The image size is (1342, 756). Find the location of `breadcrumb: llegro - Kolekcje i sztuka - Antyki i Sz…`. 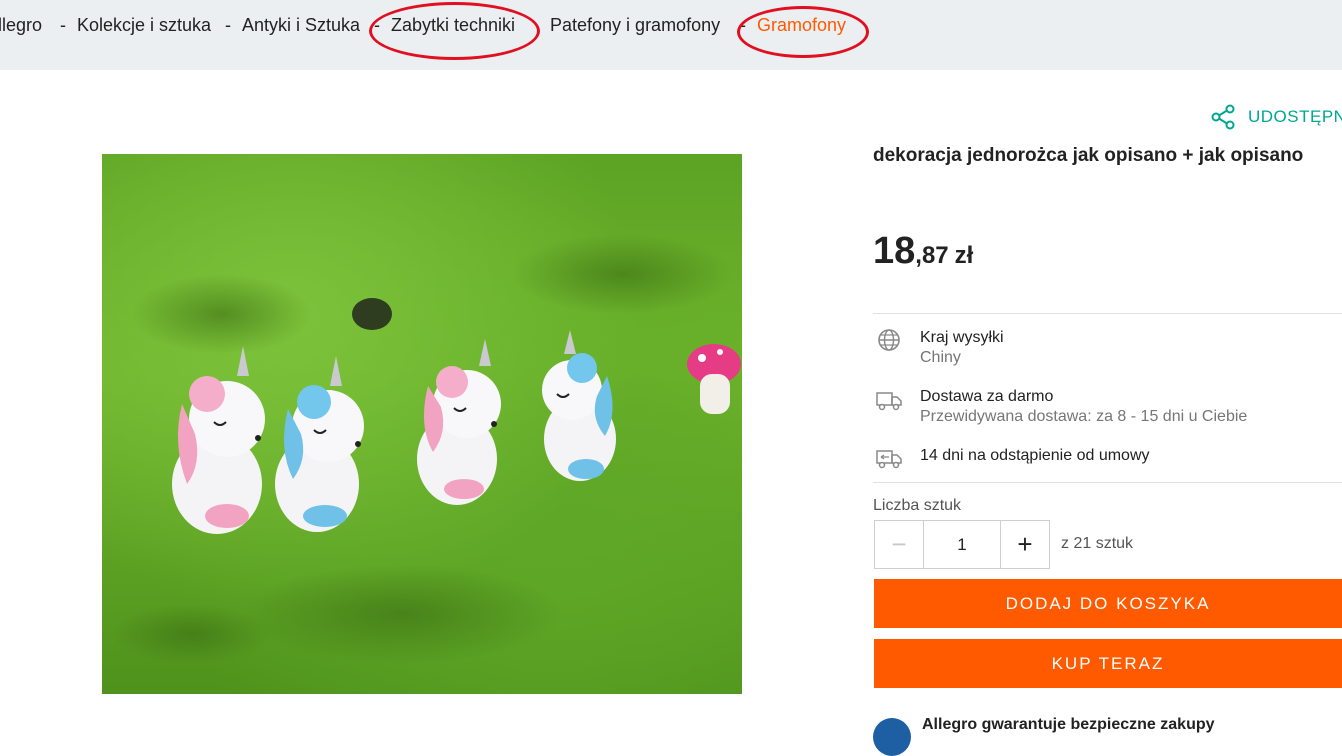

breadcrumb: llegro - Kolekcje i sztuka - Antyki i Sz… is located at coordinates (671, 35).